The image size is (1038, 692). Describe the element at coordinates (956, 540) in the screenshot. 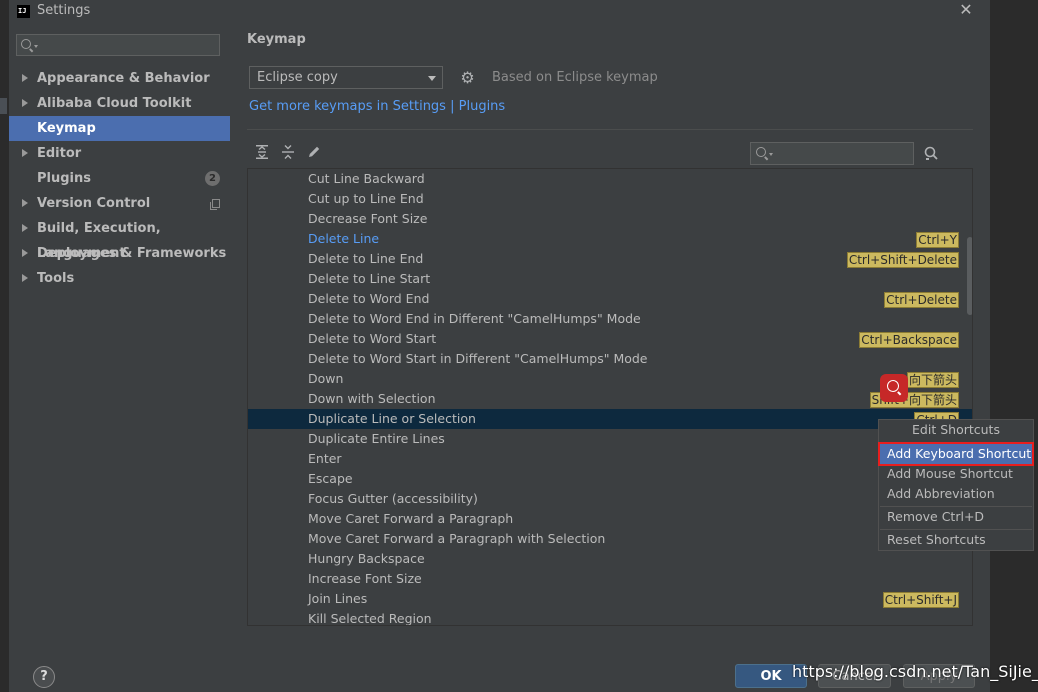

I see `reset-shortcuts-menu-item: Reset Shortcuts` at that location.